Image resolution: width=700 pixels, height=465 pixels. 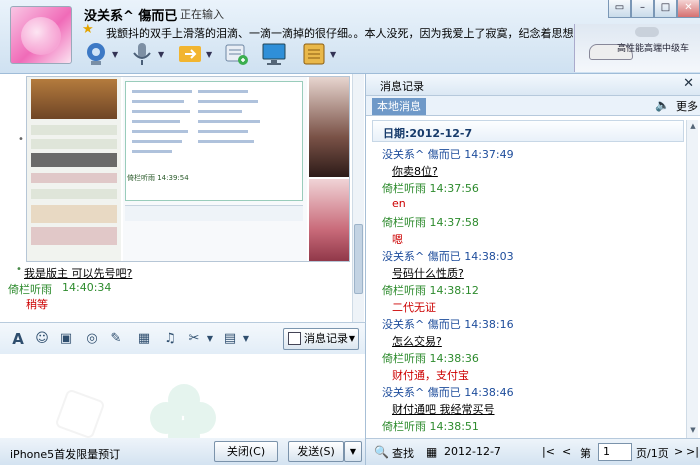 I want to click on scroll-down-icon: ▼, so click(x=693, y=431).